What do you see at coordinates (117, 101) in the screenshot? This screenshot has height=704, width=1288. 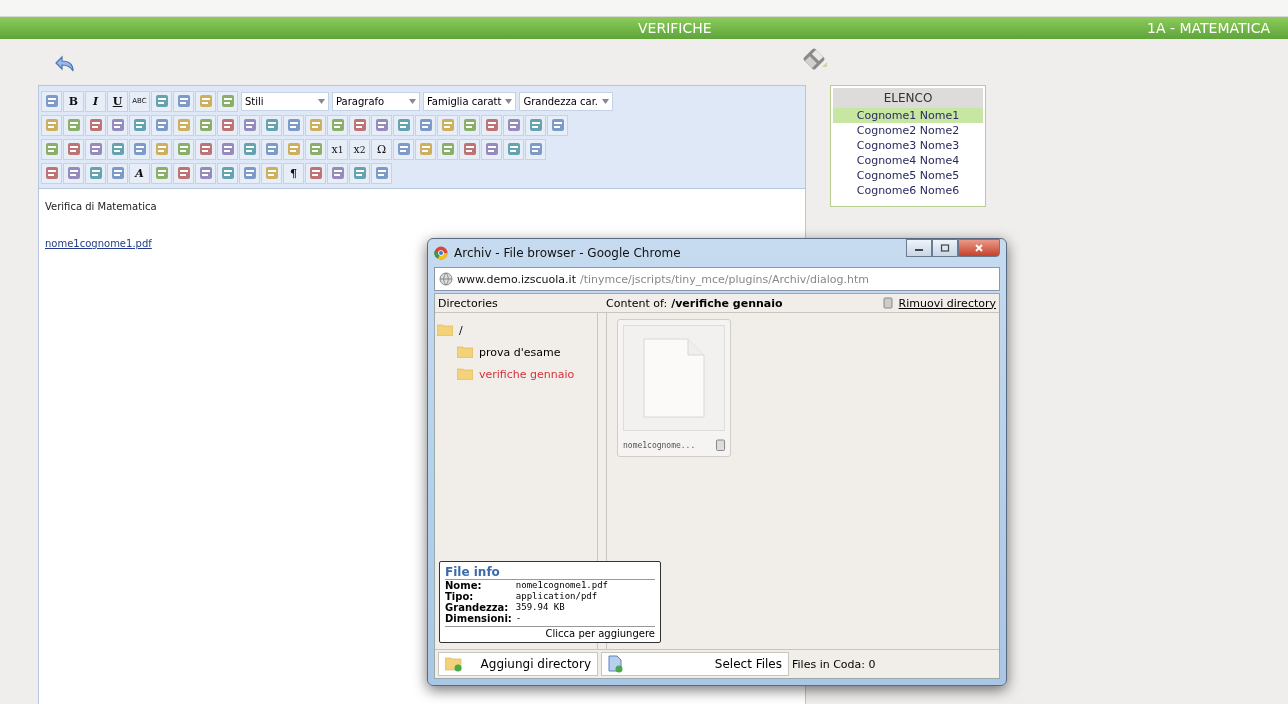 I see `format-button: U` at bounding box center [117, 101].